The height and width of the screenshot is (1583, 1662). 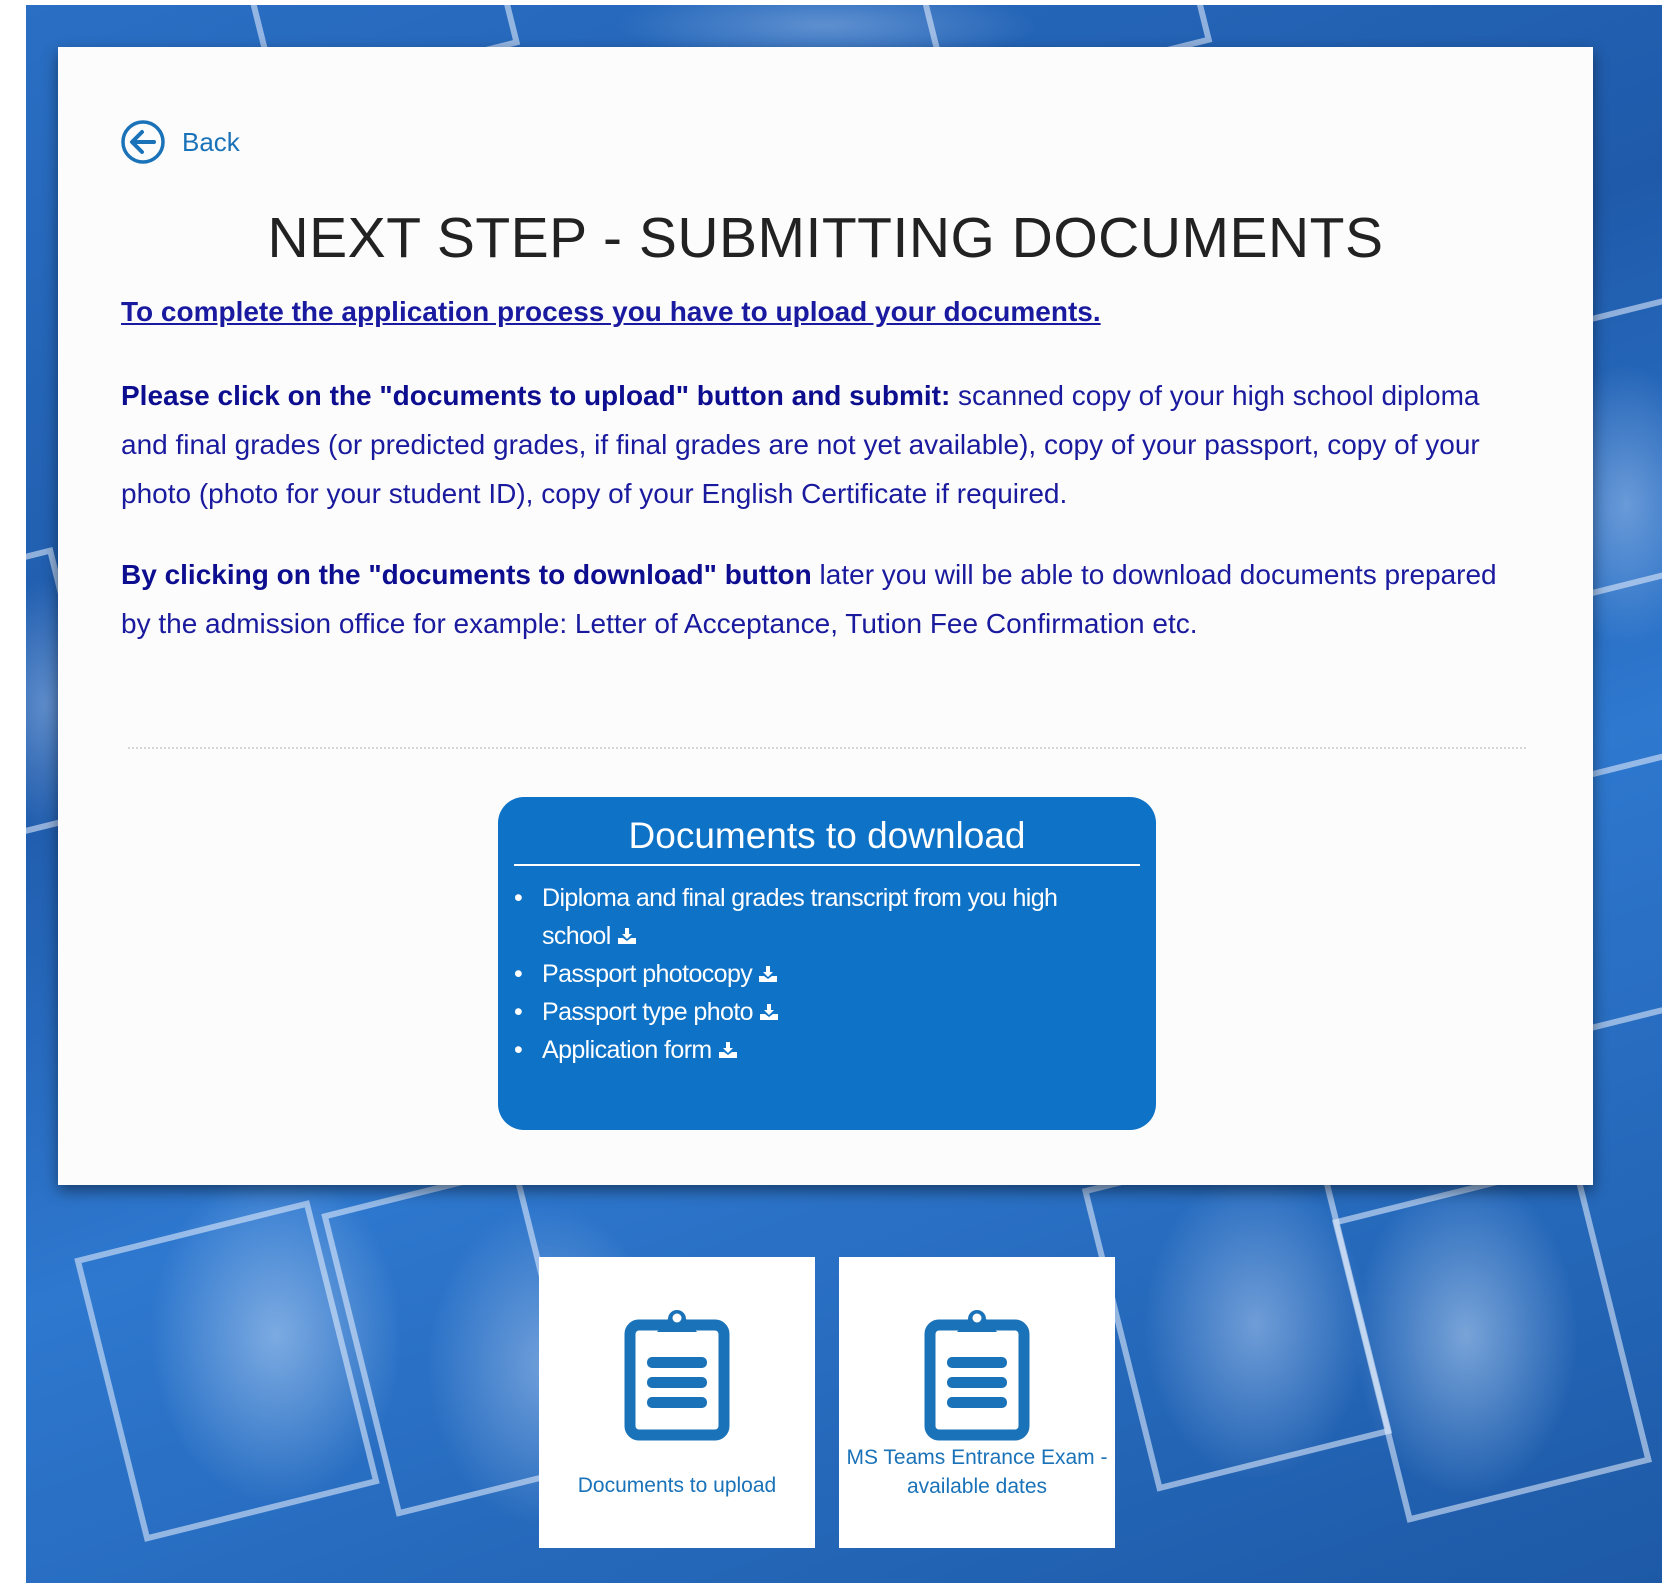 I want to click on panel-divider, so click(x=827, y=865).